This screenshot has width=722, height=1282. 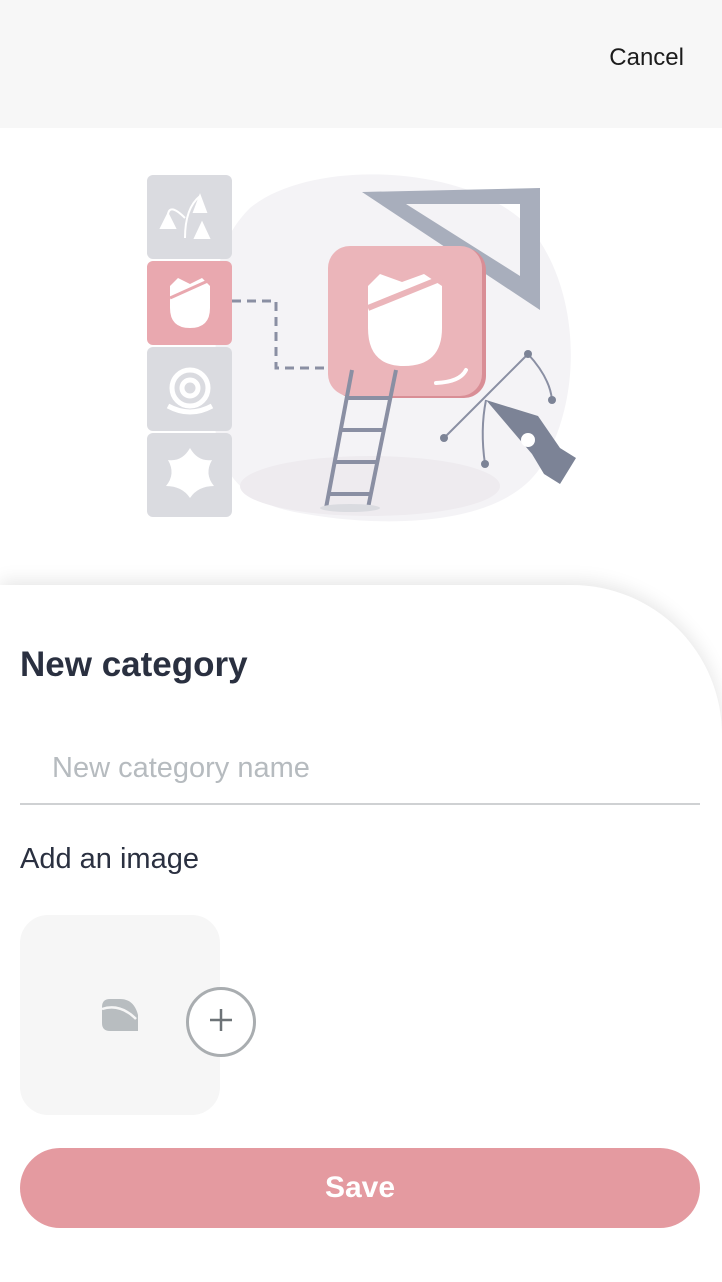 I want to click on add-image-button, so click(x=221, y=1022).